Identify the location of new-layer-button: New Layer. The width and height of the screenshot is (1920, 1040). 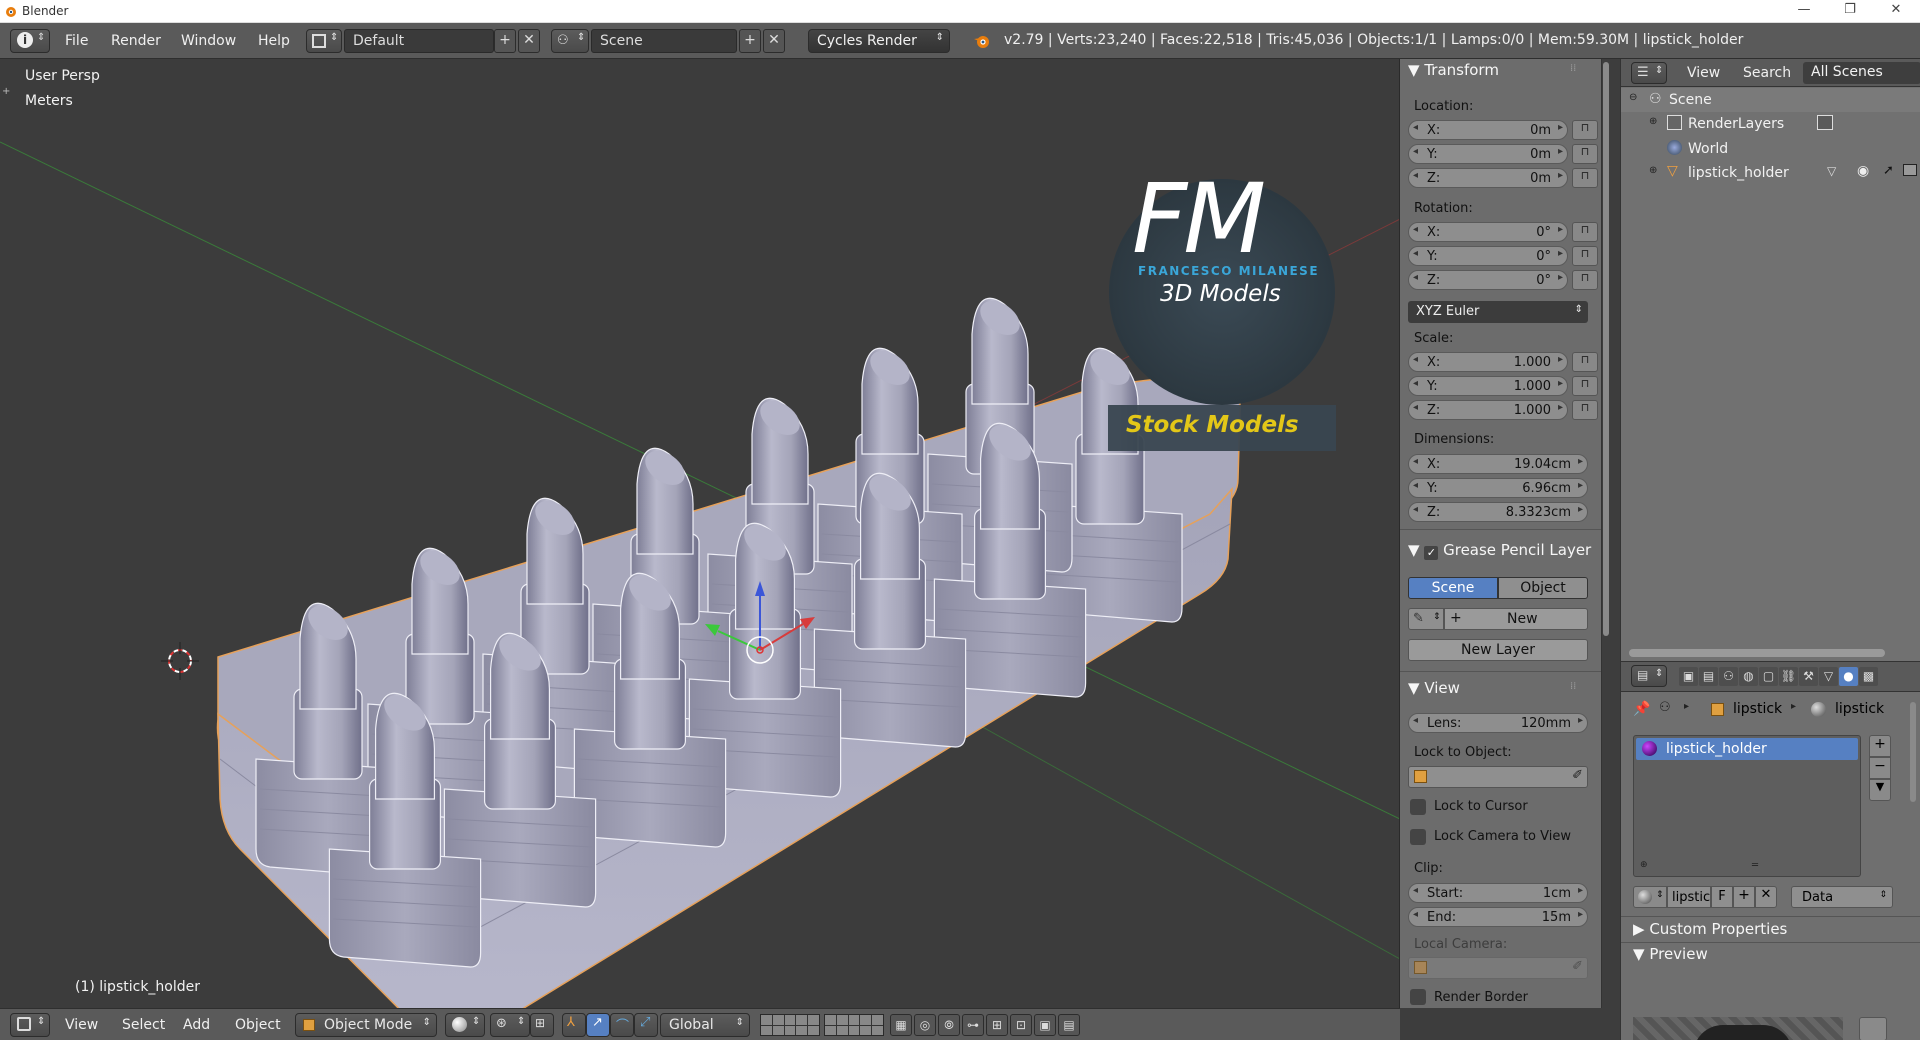
(1498, 650).